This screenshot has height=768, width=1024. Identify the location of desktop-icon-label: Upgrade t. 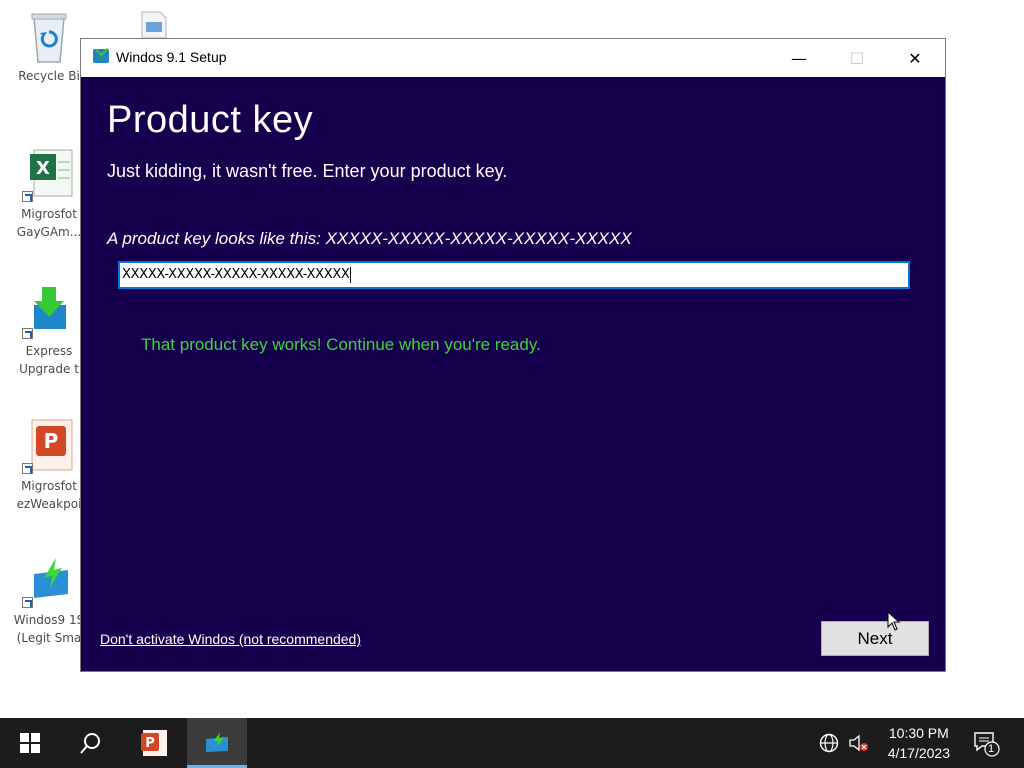
(49, 369).